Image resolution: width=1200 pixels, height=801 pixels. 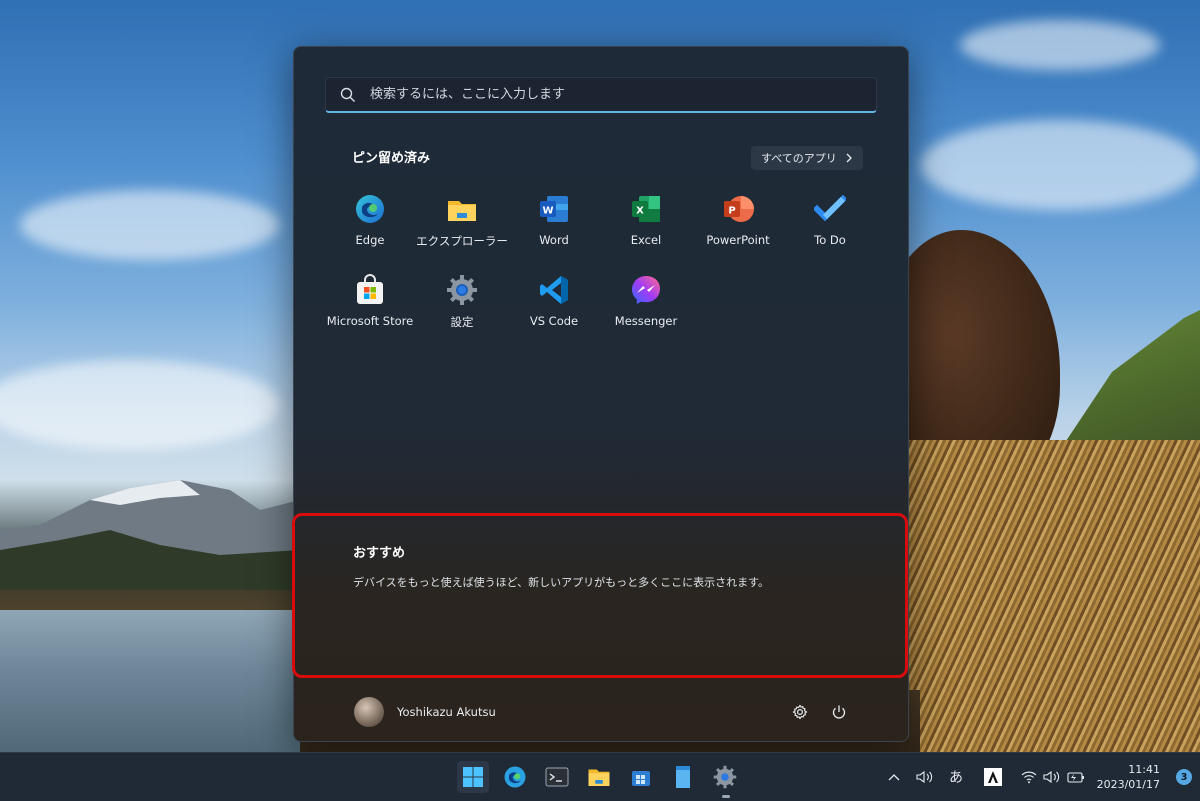 I want to click on ime-a-icon, so click(x=993, y=777).